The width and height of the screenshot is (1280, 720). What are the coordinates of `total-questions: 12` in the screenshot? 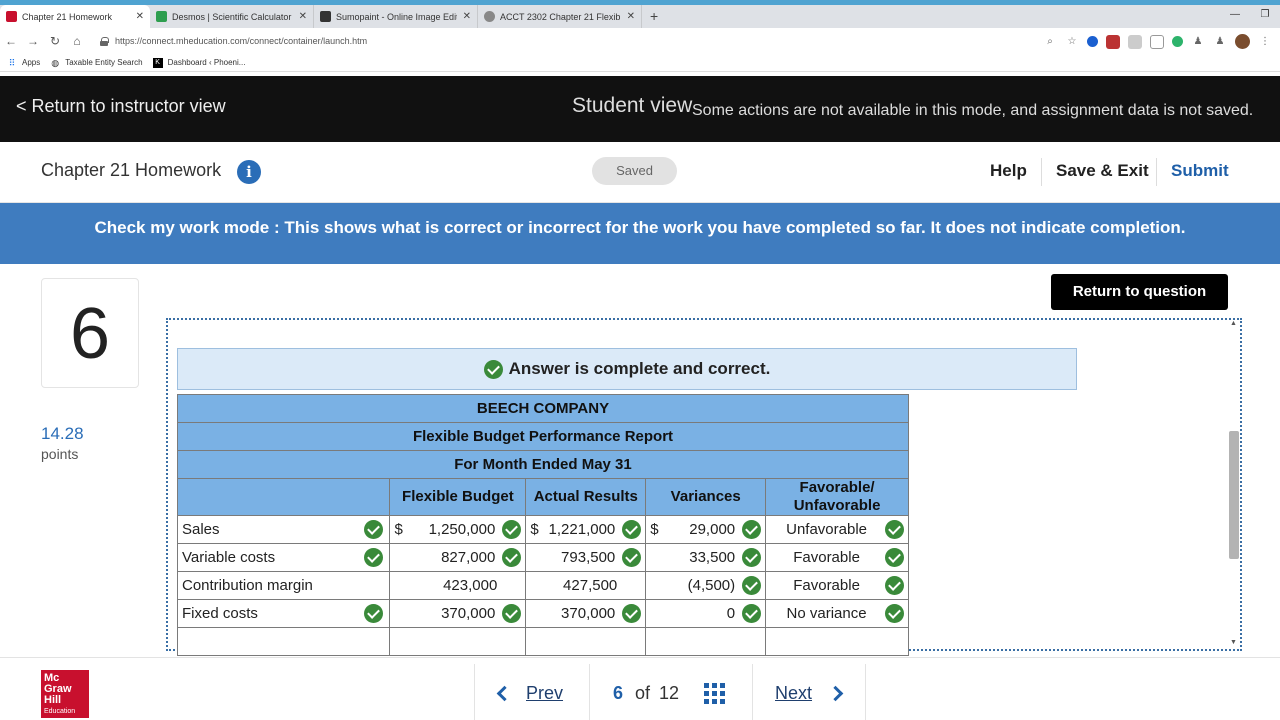 It's located at (669, 693).